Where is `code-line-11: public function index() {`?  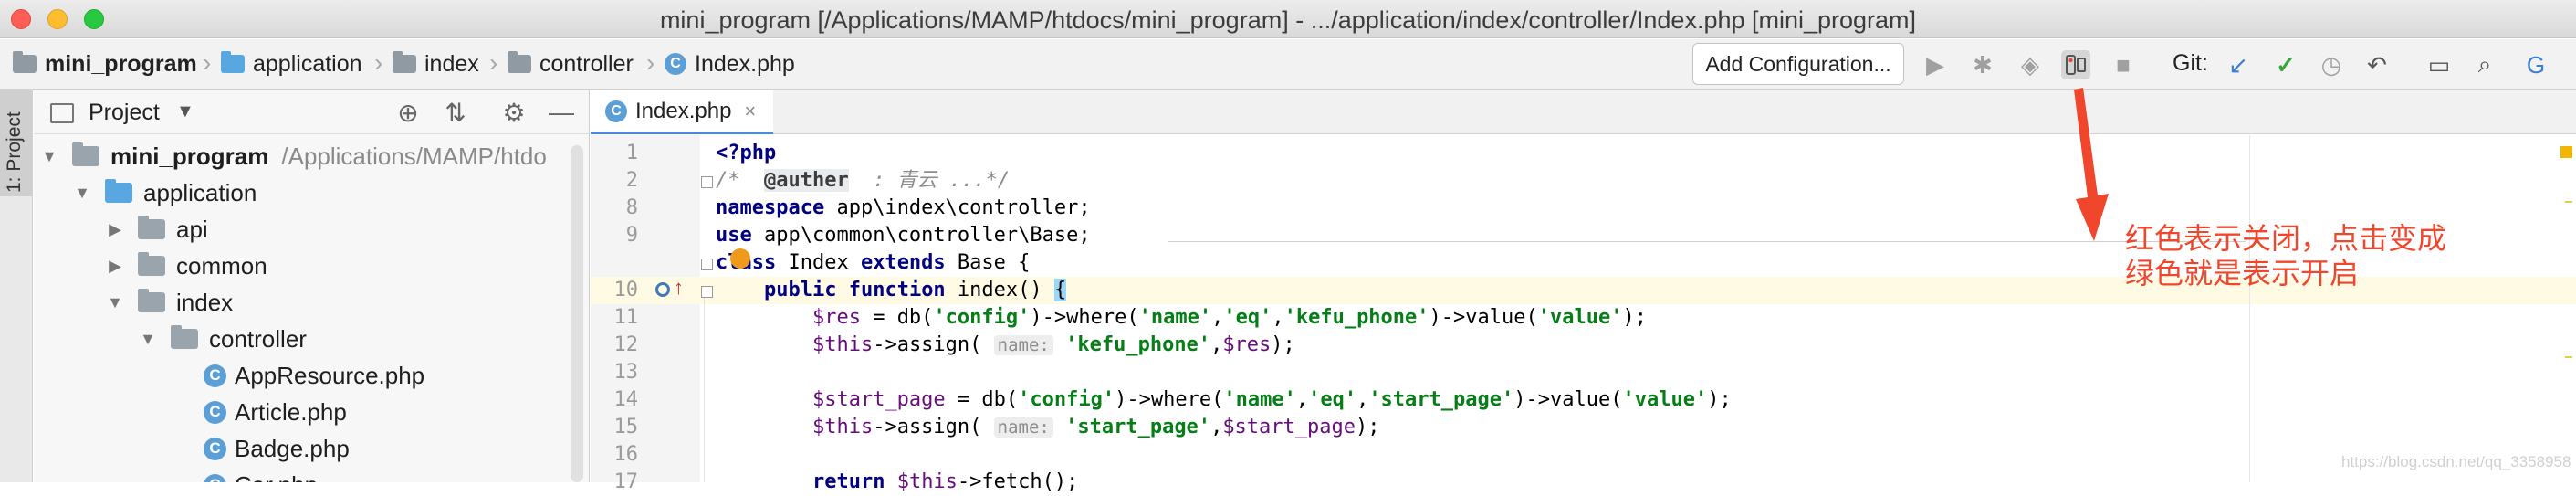
code-line-11: public function index() { is located at coordinates (915, 290).